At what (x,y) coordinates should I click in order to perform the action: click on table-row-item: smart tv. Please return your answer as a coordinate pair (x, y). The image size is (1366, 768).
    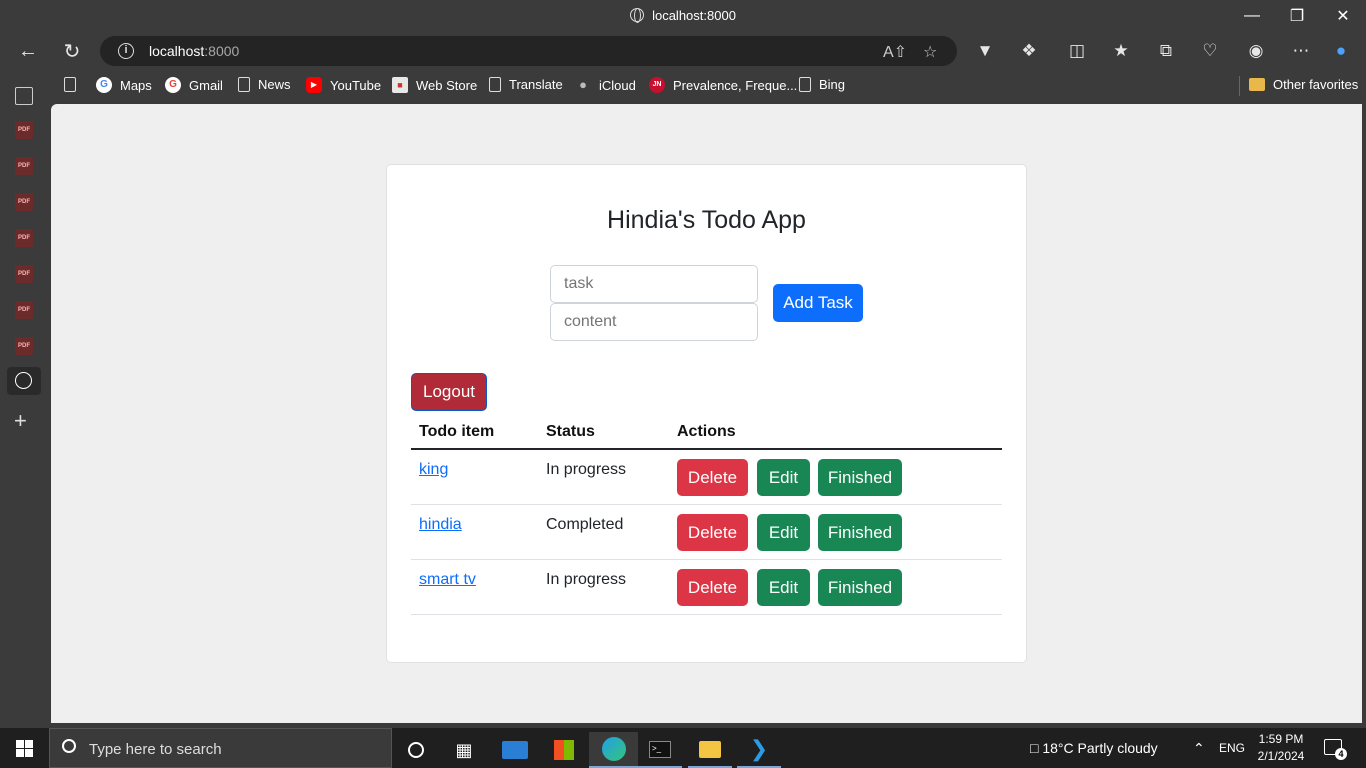
    Looking at the image, I should click on (447, 580).